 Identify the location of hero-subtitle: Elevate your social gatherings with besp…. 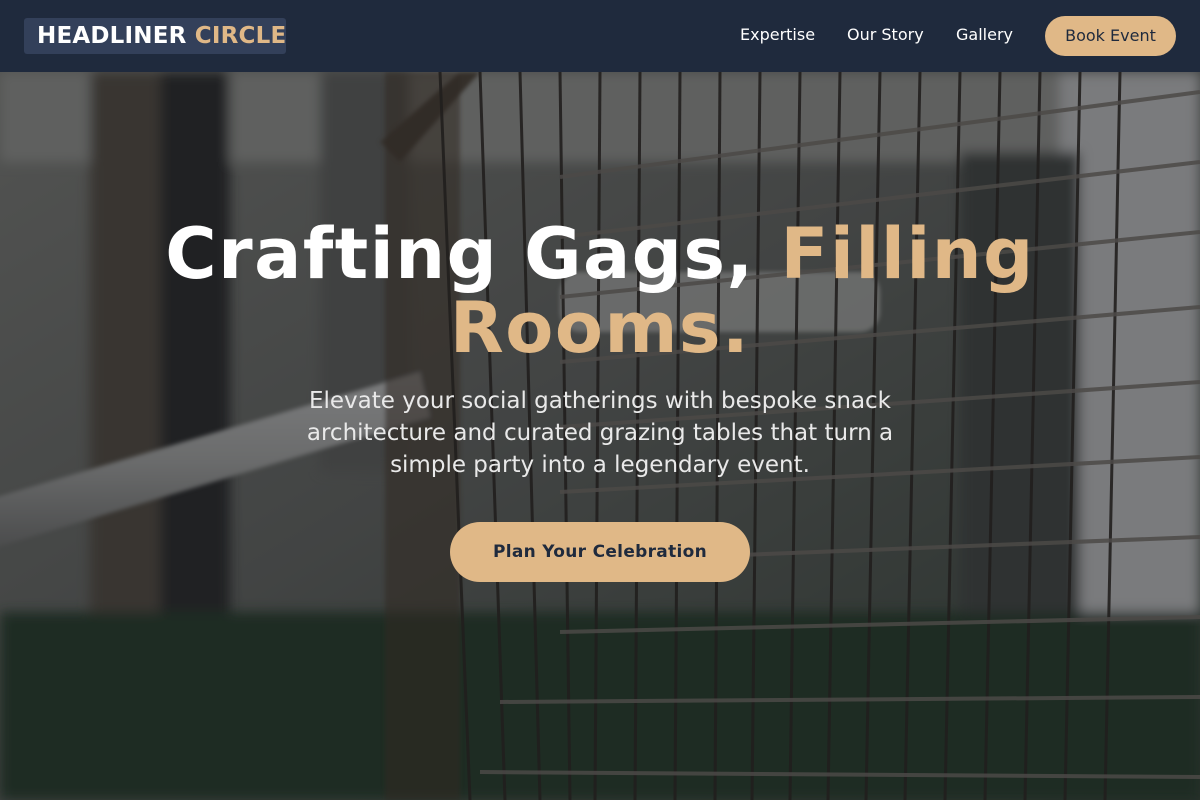
(600, 433).